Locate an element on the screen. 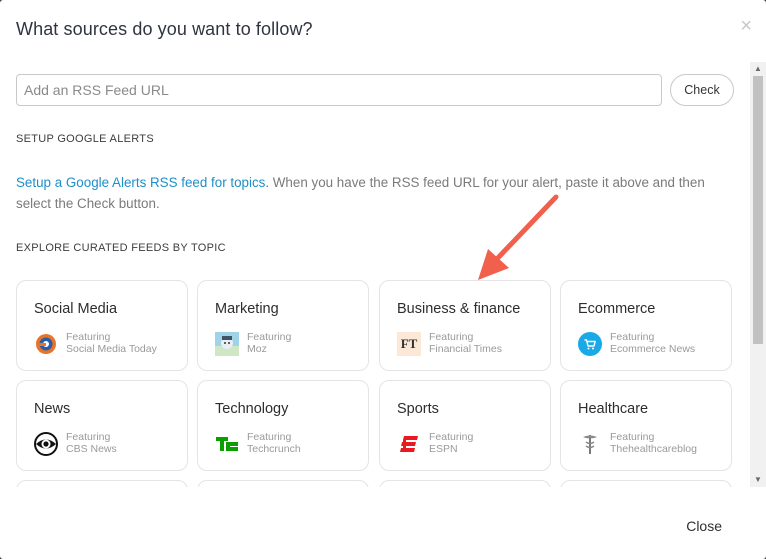  healthcare-blog-icon is located at coordinates (590, 444).